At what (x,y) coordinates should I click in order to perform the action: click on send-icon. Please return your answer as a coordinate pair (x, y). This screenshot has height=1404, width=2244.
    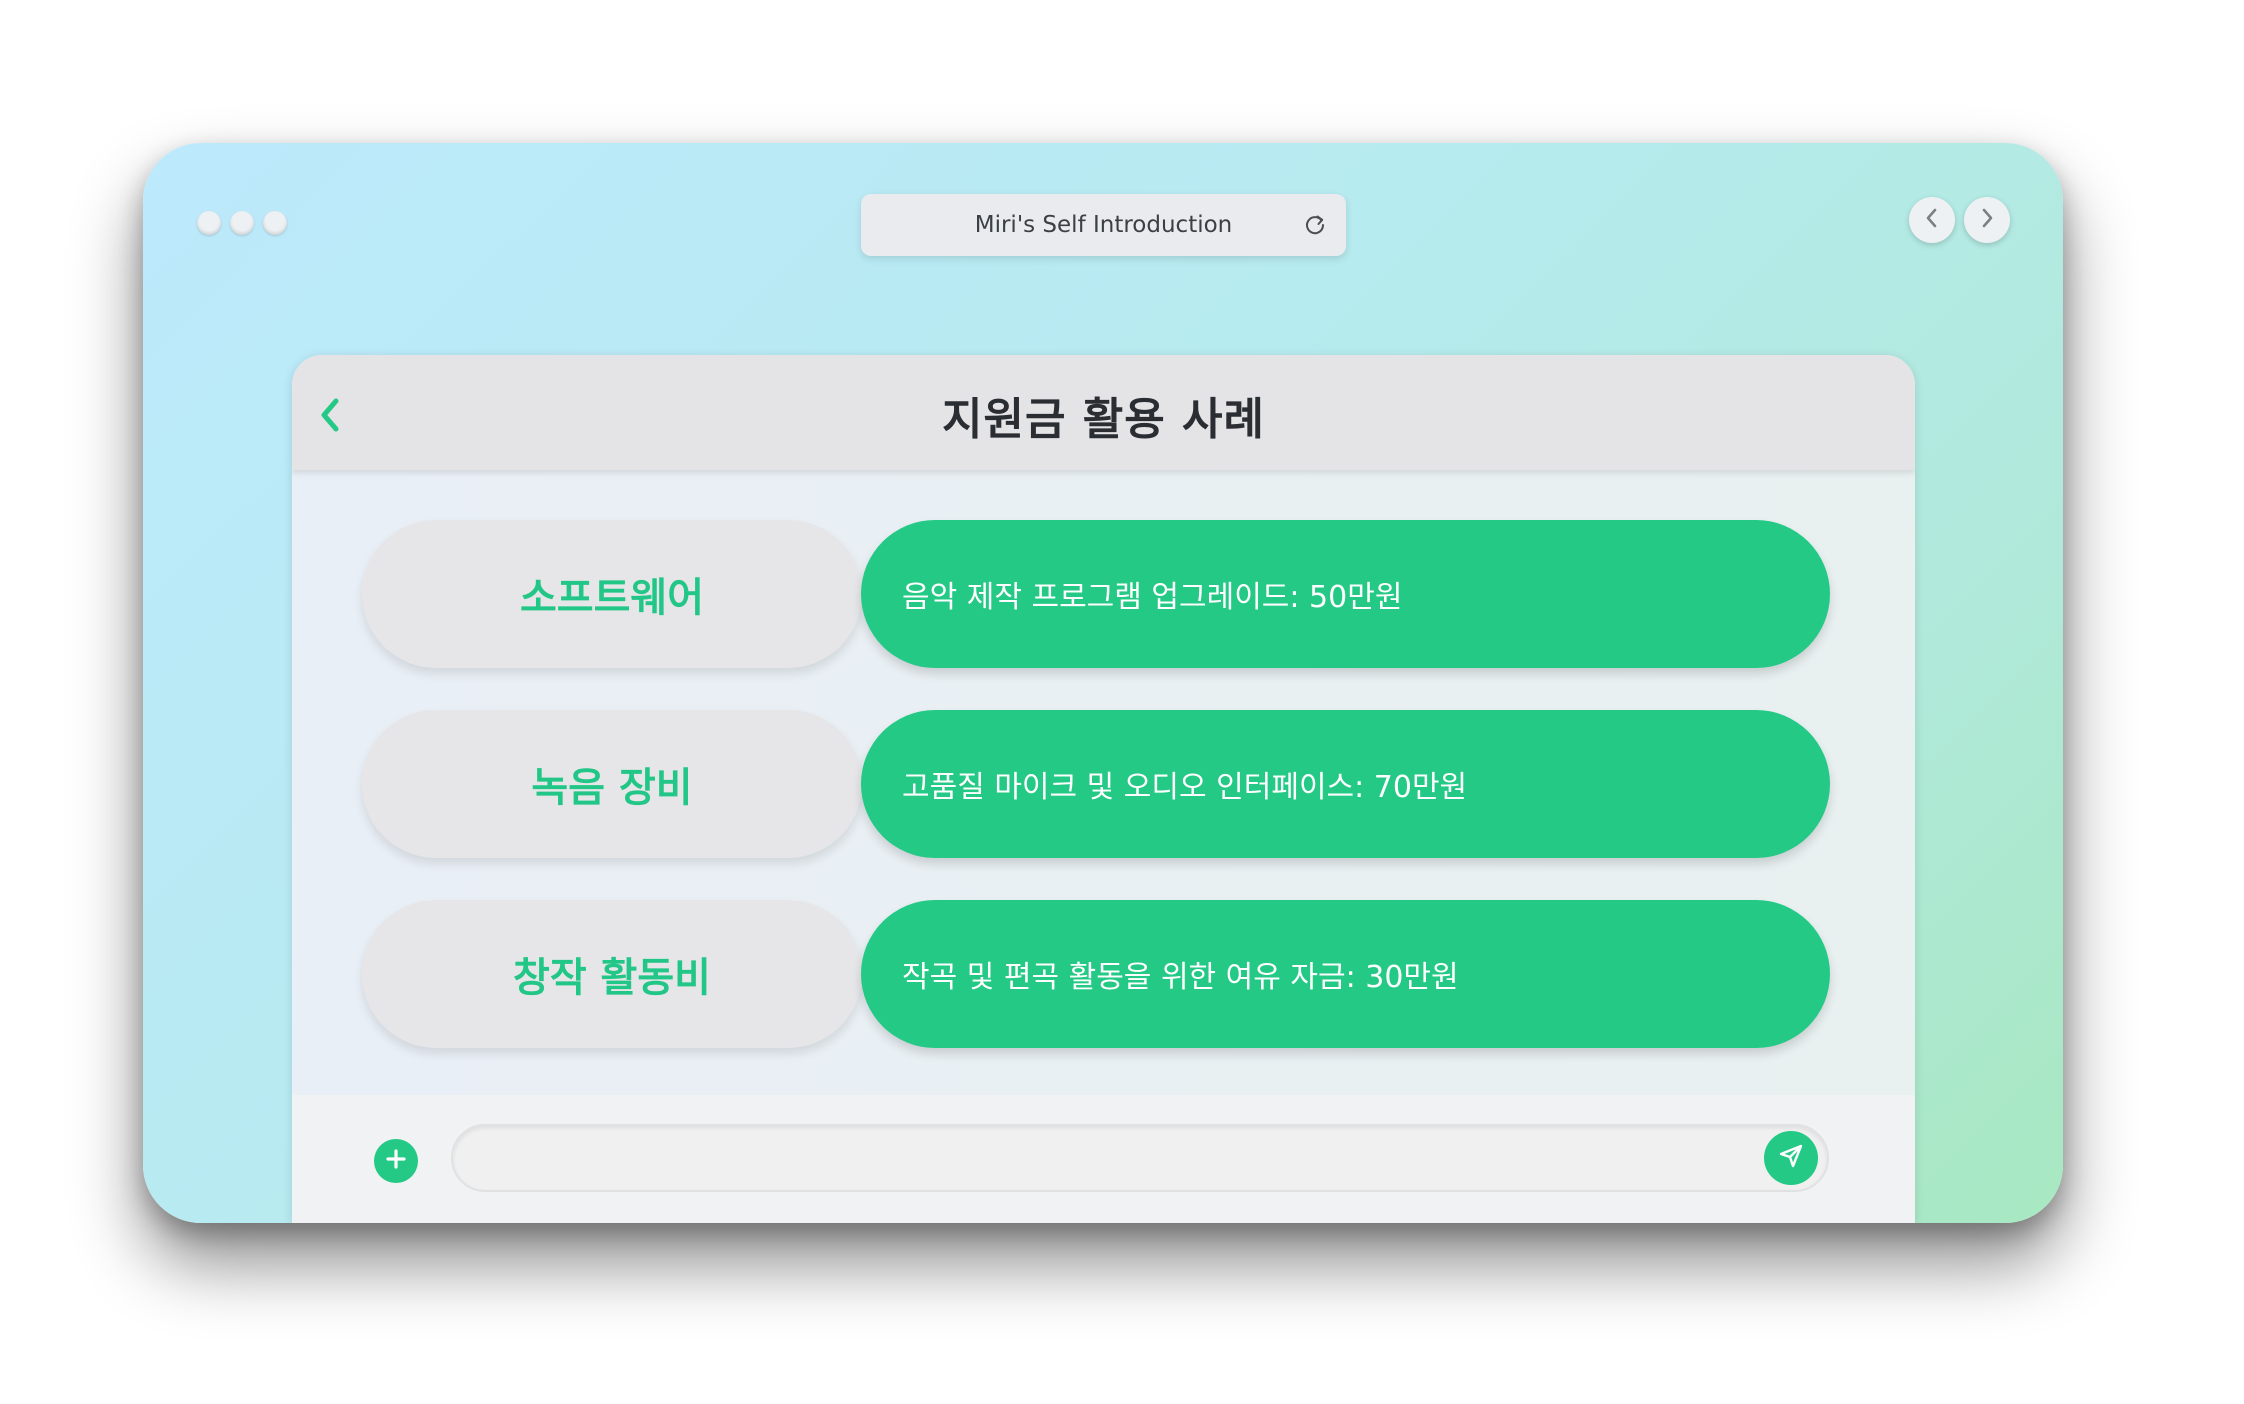
    Looking at the image, I should click on (1791, 1158).